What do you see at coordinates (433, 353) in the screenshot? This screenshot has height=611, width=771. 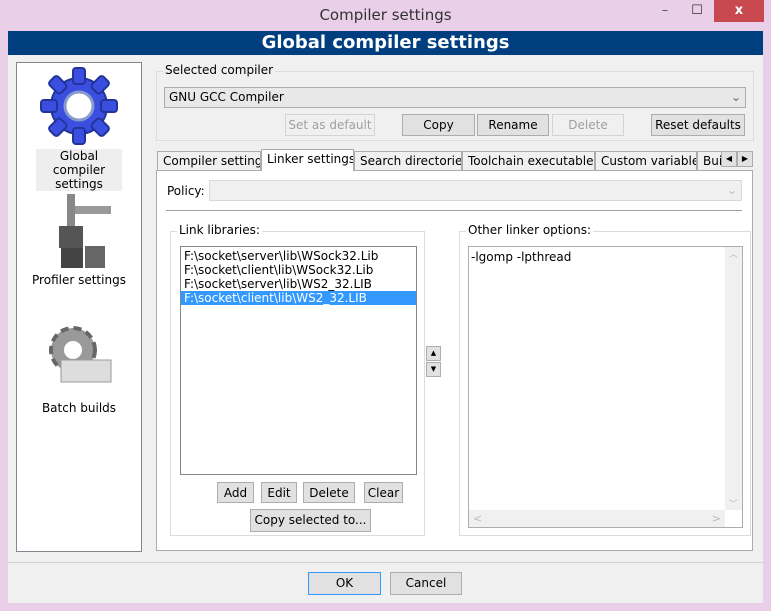 I see `move-up-button: ▲` at bounding box center [433, 353].